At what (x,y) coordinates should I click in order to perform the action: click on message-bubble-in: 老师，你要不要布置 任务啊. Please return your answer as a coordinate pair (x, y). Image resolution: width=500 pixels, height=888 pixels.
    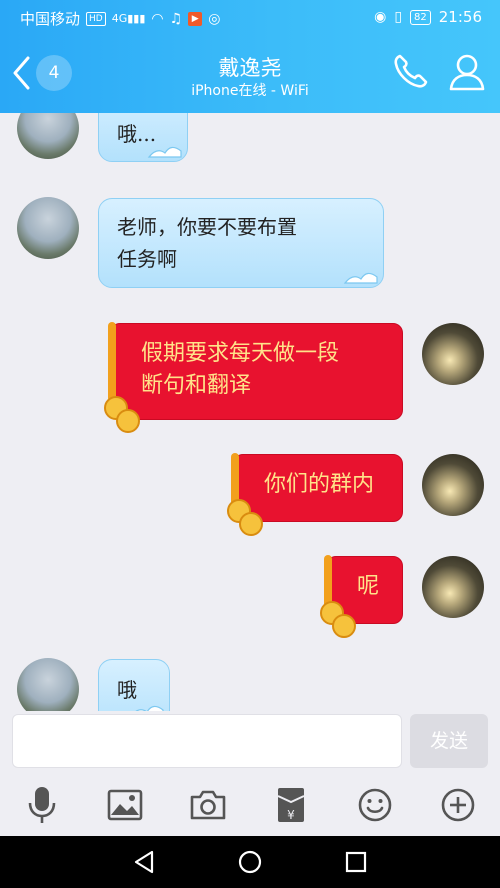
    Looking at the image, I should click on (241, 243).